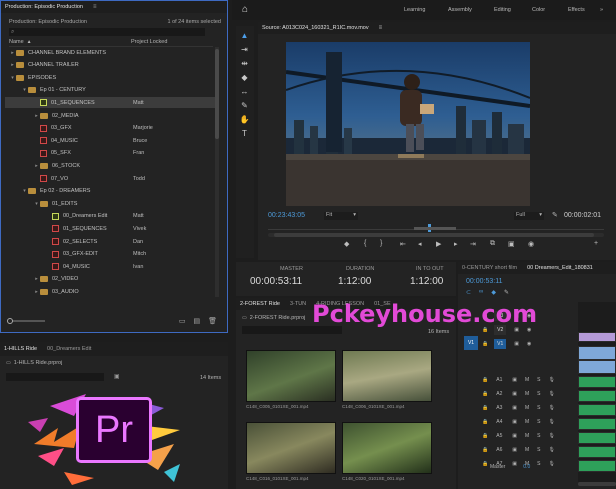  I want to click on tab-century-short-film: 0-CENTURY short film, so click(489, 268).